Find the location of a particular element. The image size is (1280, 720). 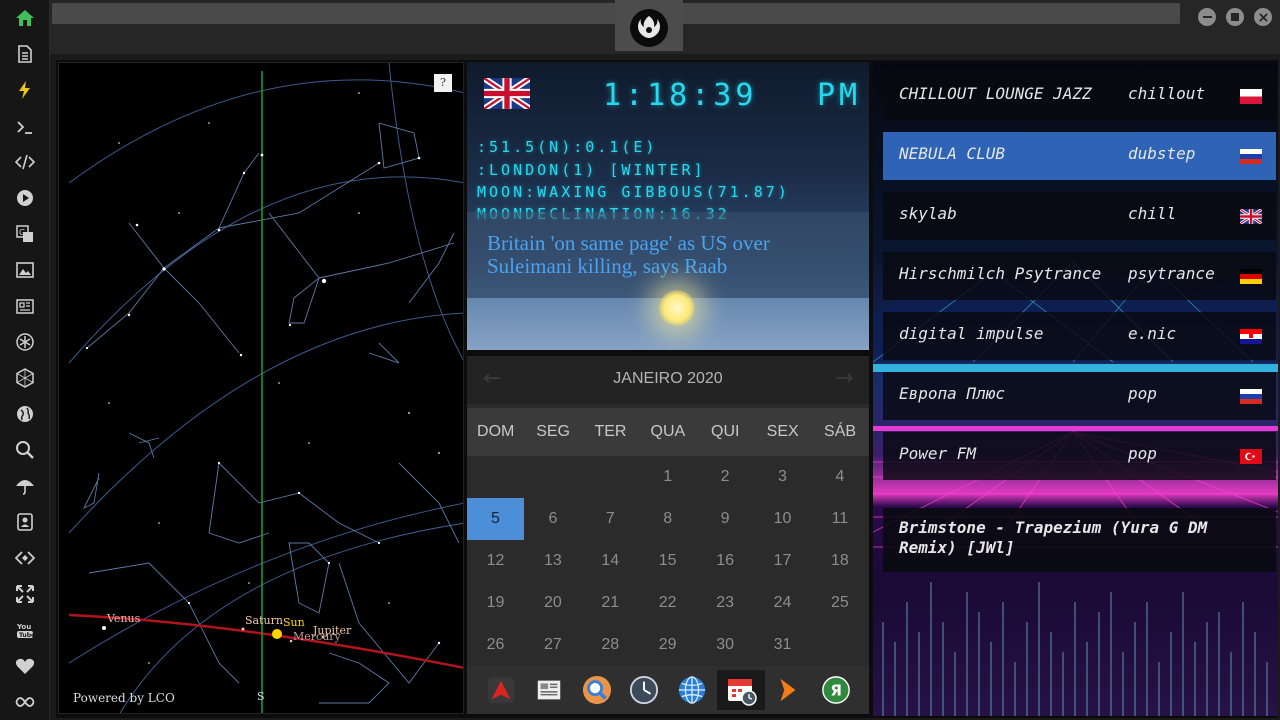

calendar-day: 19 is located at coordinates (495, 603).